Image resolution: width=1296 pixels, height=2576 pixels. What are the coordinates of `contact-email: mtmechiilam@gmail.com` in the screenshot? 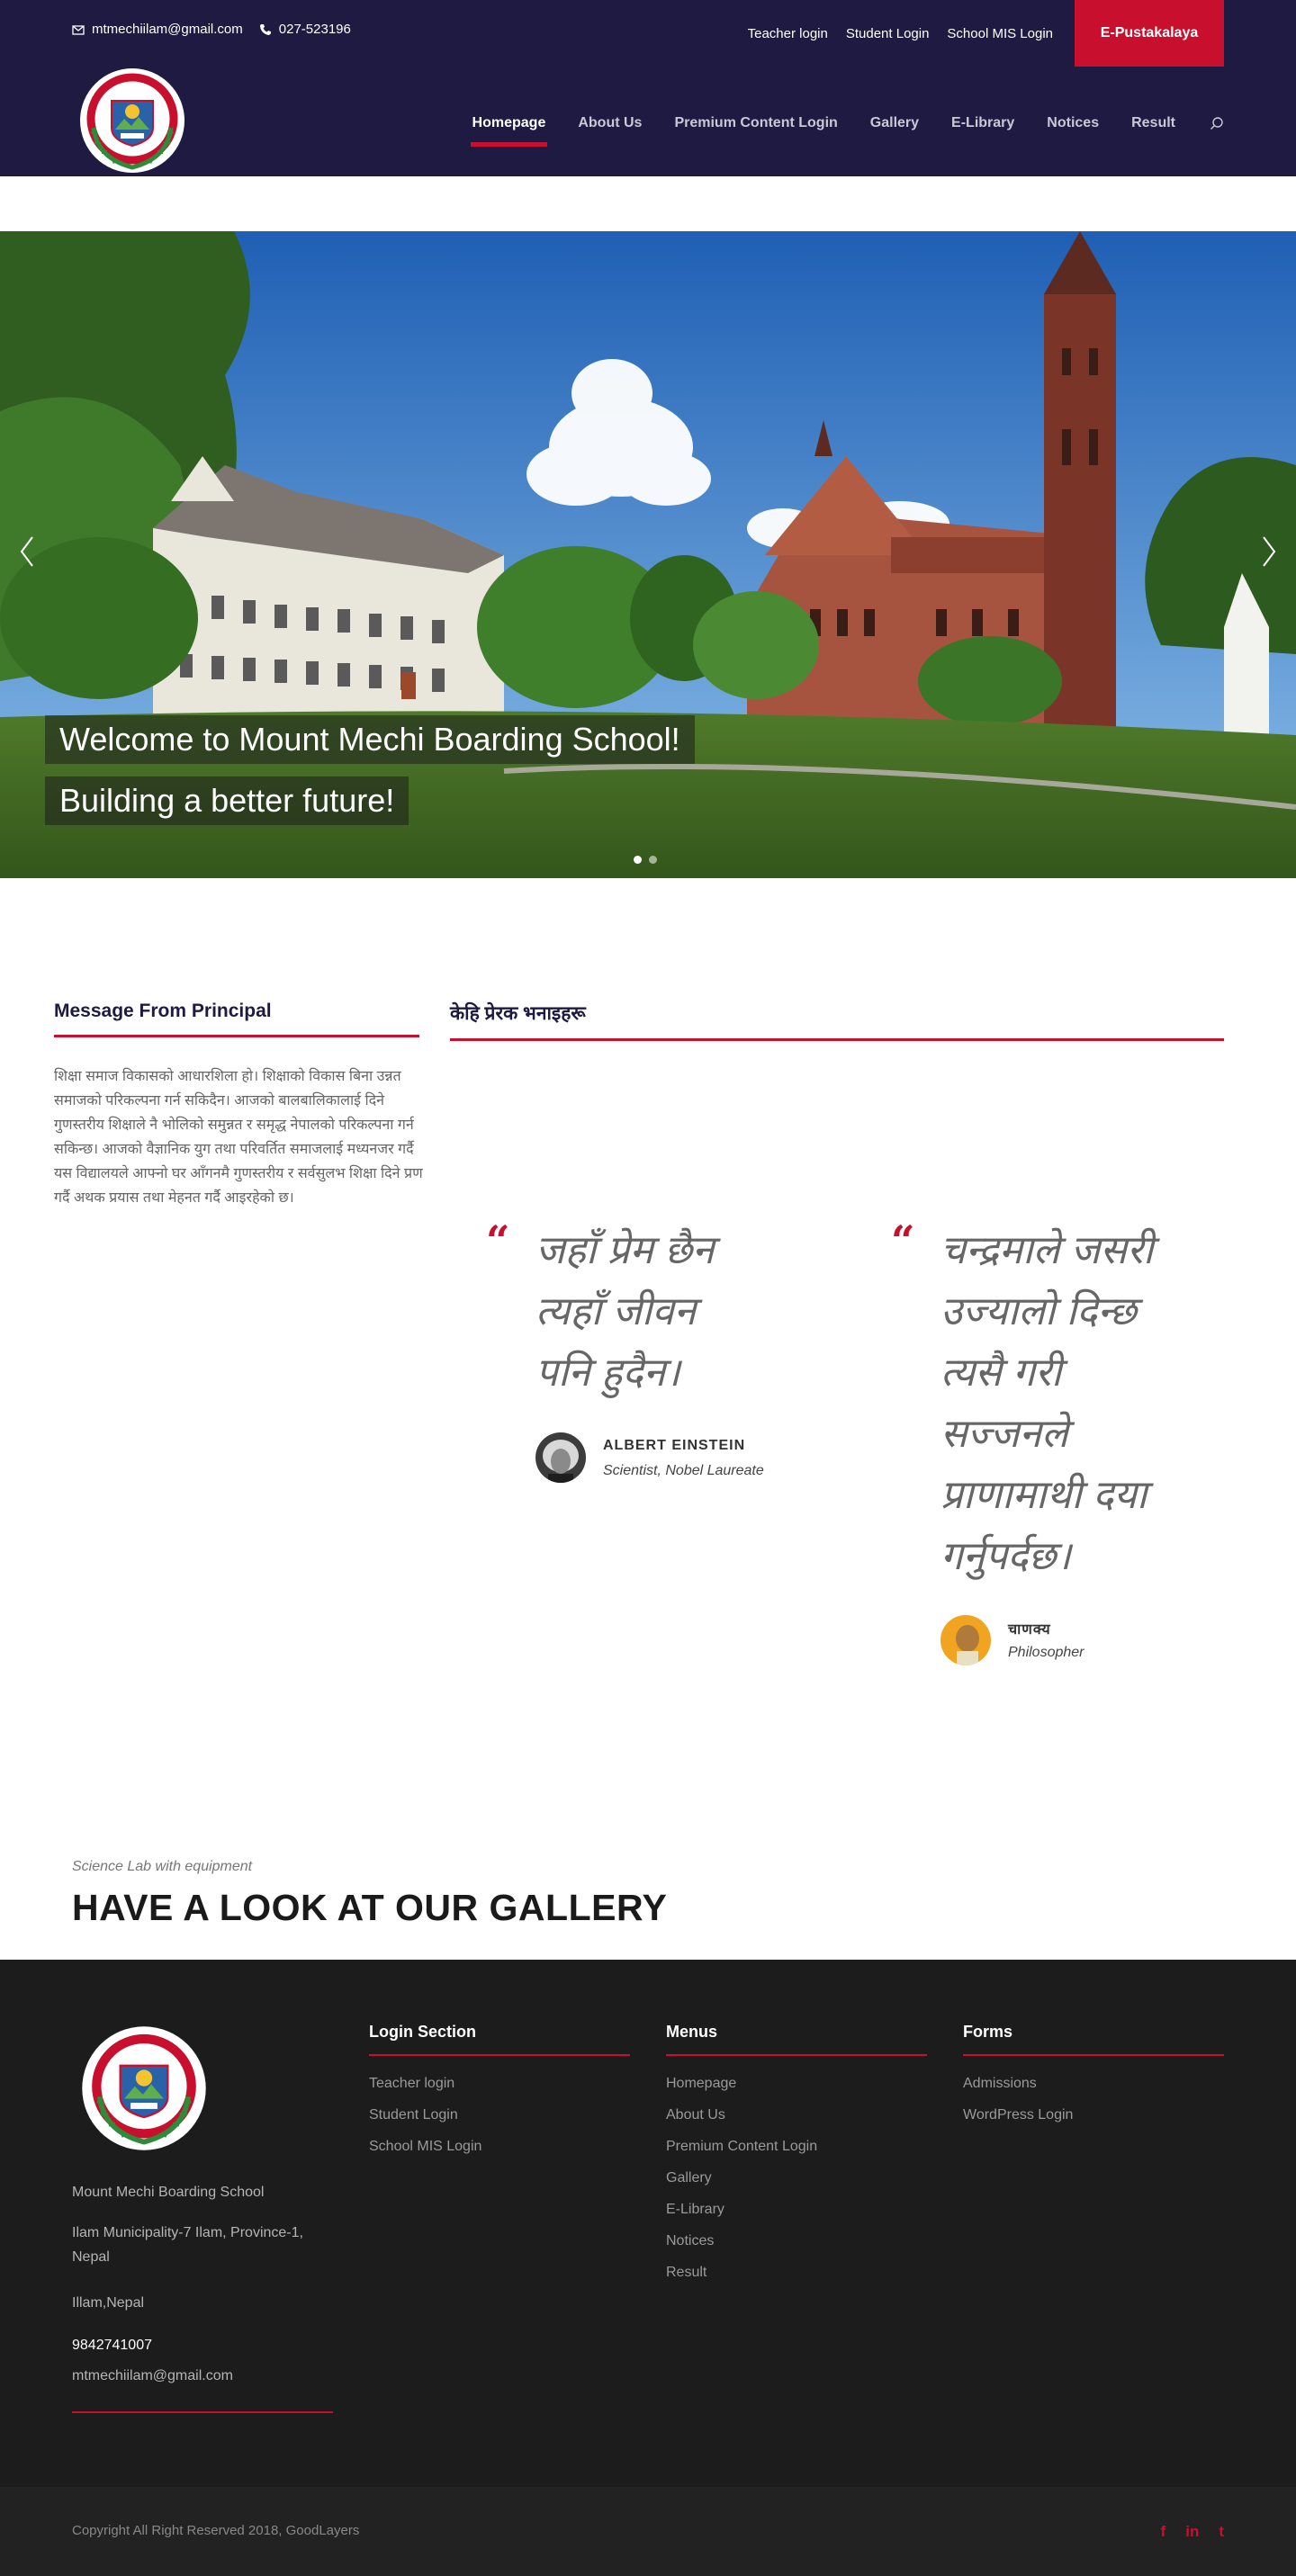 It's located at (157, 29).